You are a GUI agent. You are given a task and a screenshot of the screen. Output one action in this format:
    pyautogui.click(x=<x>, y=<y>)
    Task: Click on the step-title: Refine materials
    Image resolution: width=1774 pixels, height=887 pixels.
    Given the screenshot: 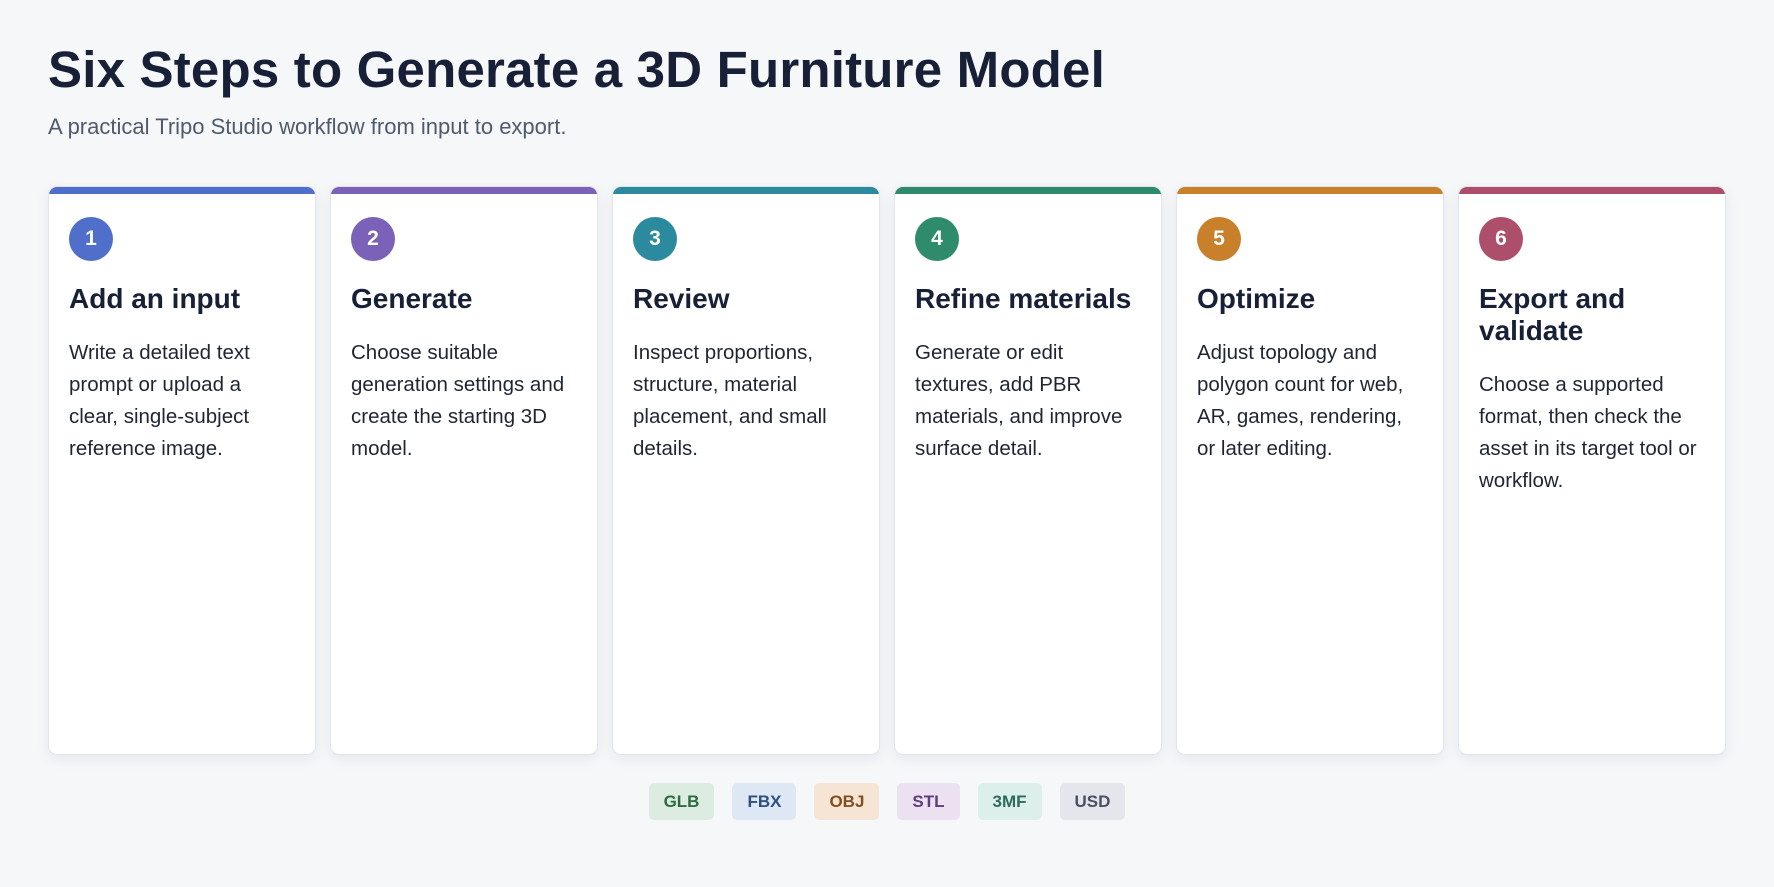 What is the action you would take?
    pyautogui.click(x=1023, y=298)
    